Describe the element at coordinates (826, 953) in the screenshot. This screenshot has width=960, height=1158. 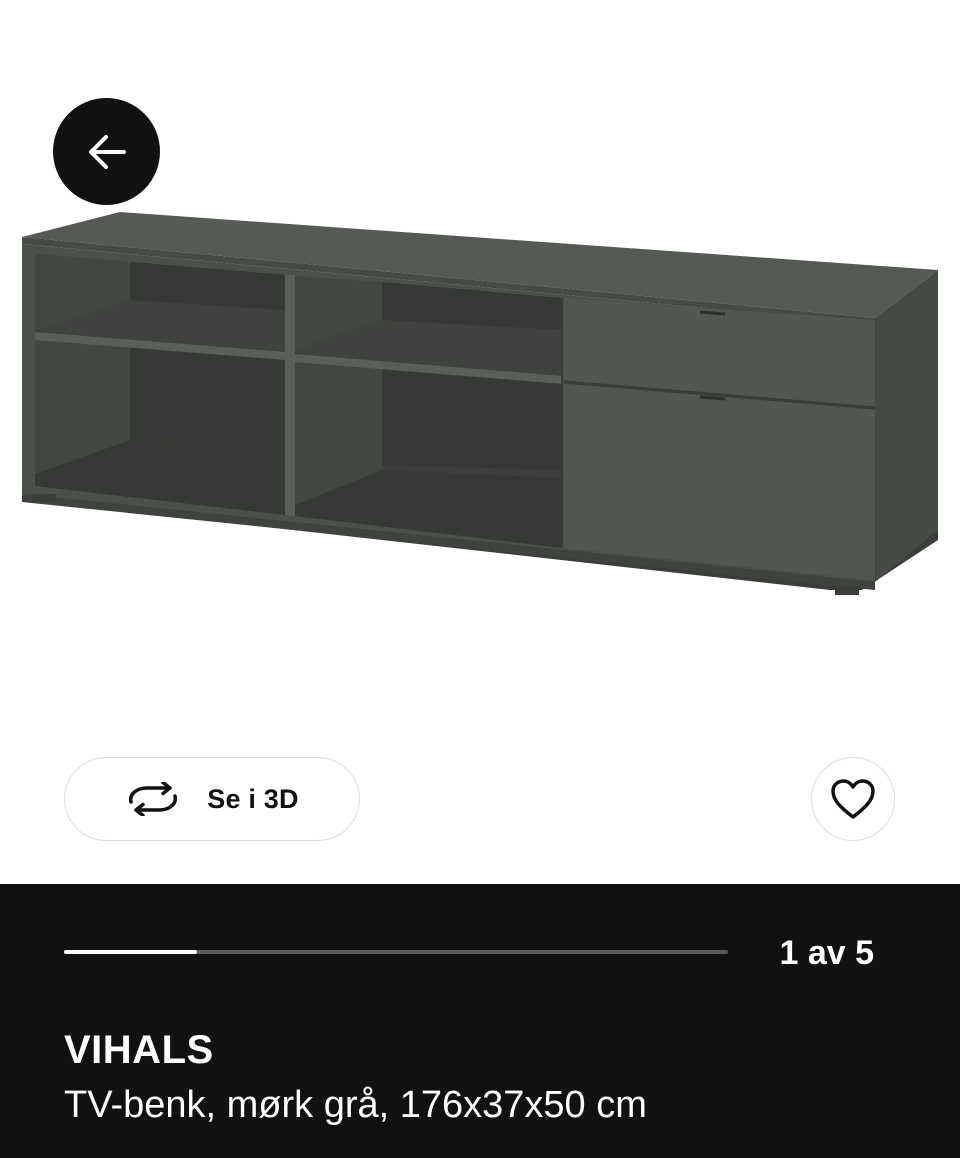
I see `carousel-page-indicator: 1 av 5` at that location.